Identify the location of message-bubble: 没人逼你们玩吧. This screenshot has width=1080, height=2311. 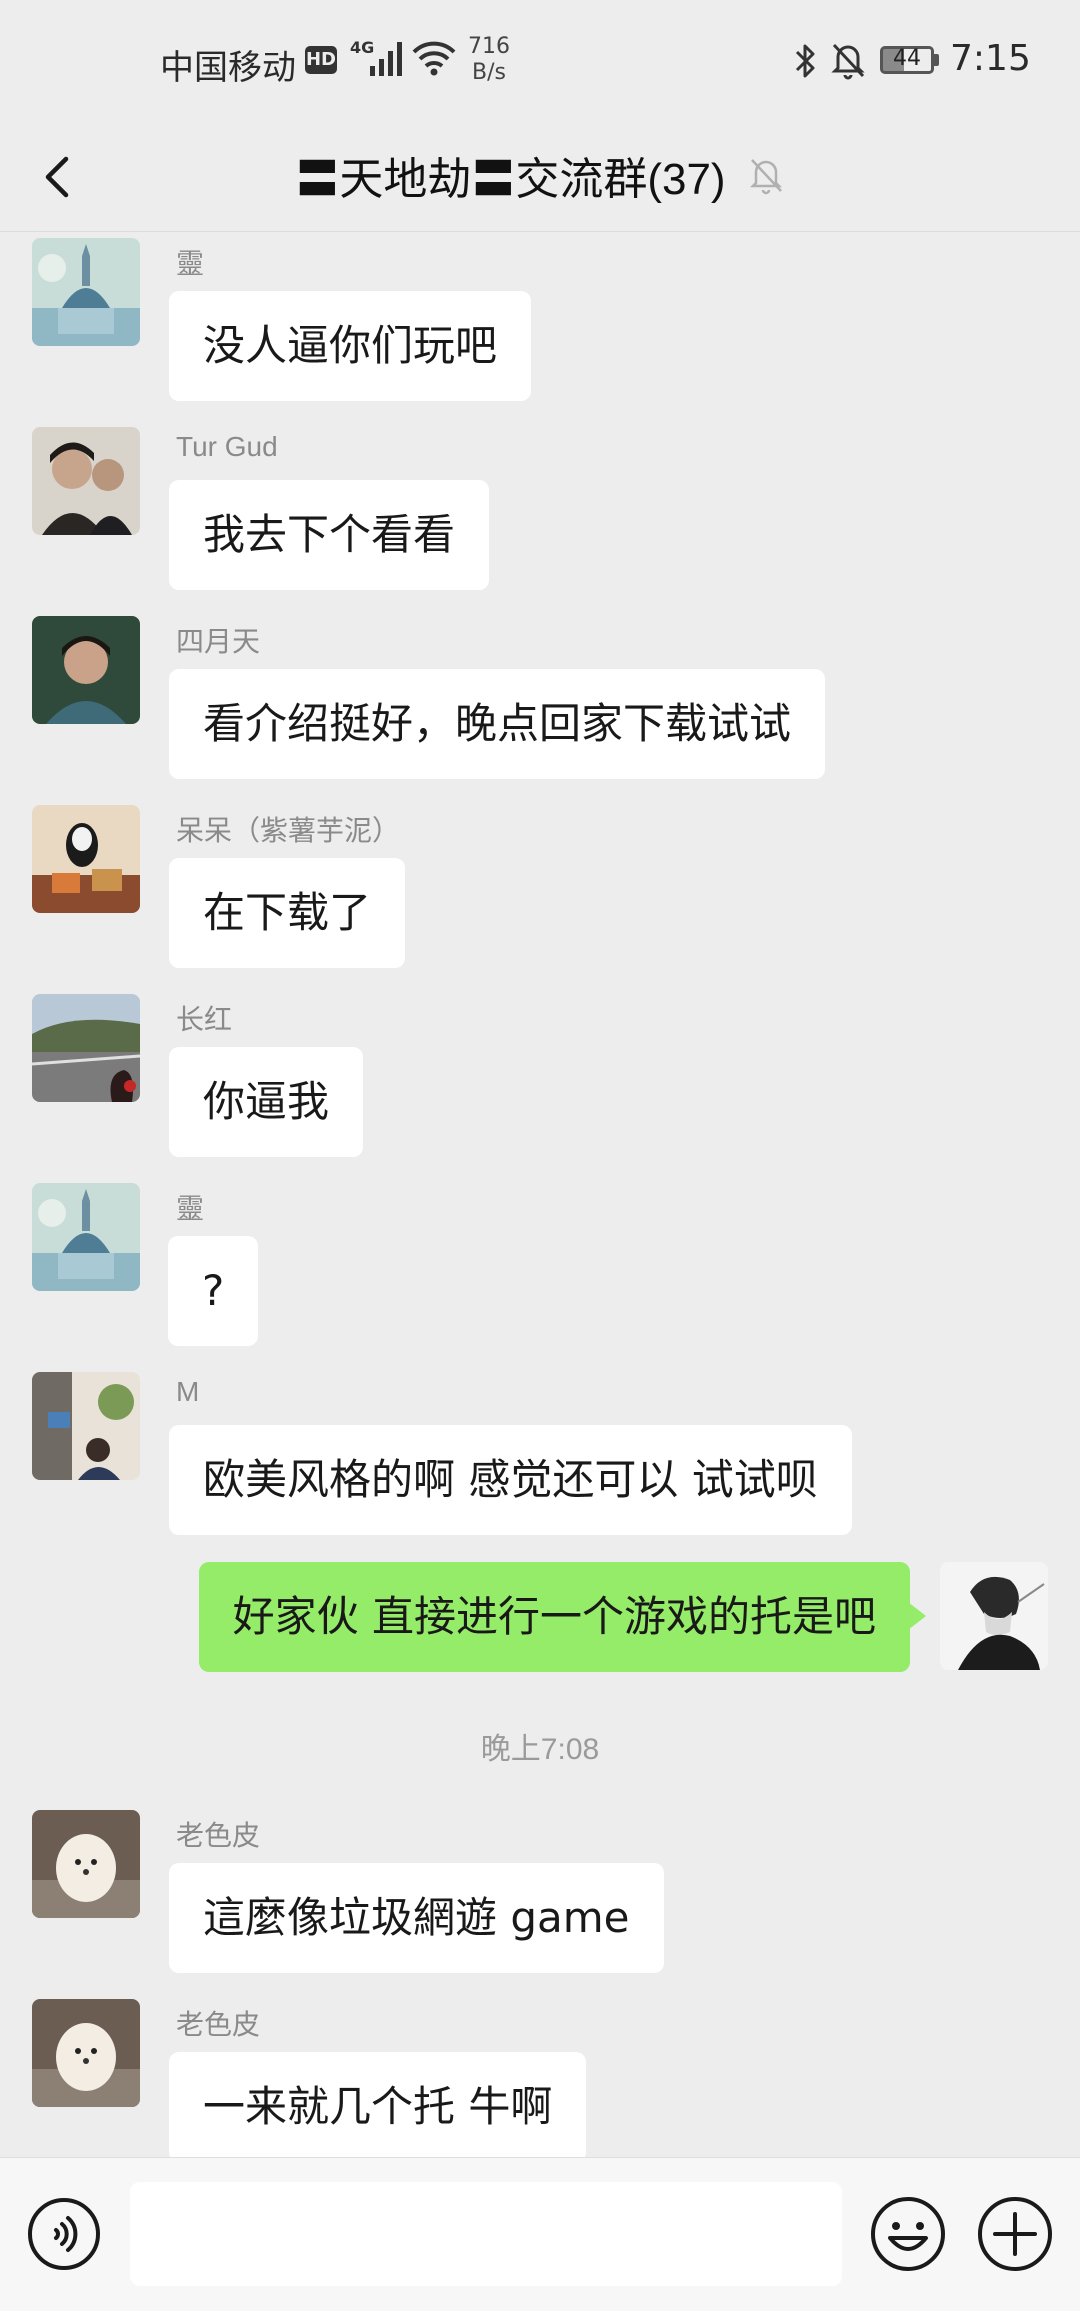
(350, 346).